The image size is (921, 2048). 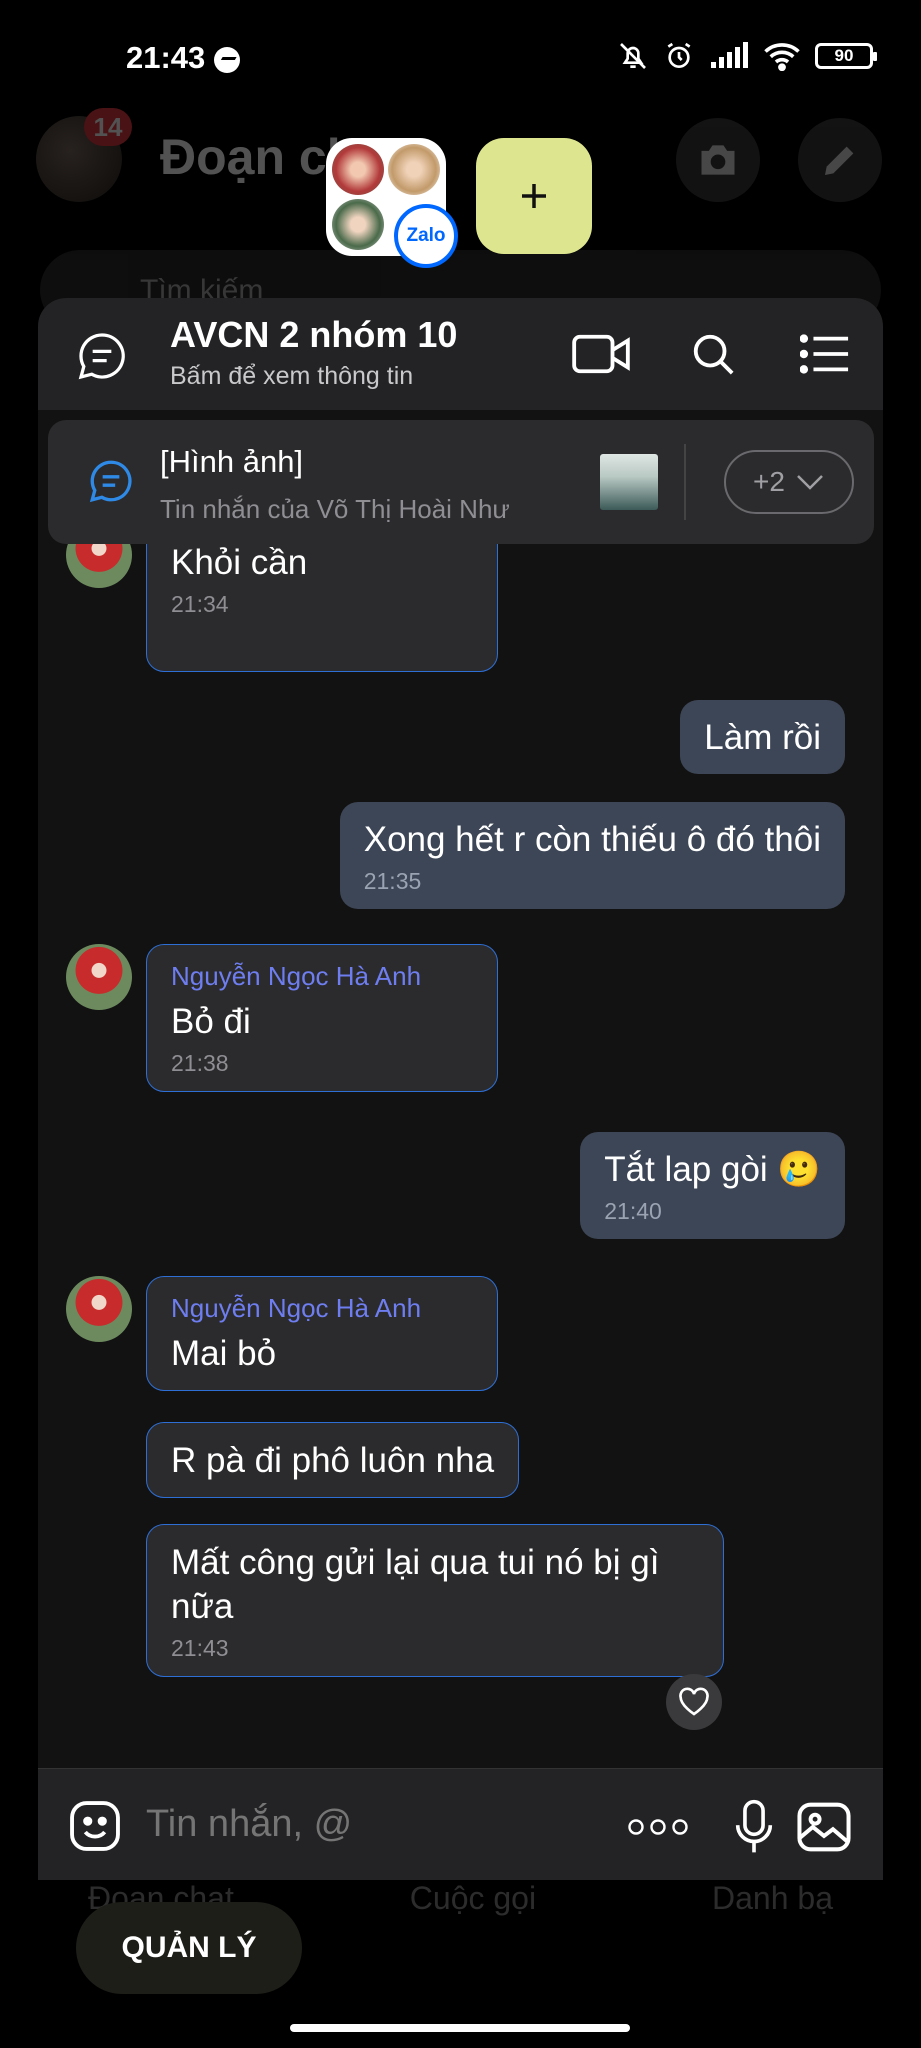 What do you see at coordinates (629, 482) in the screenshot?
I see `pinned-image-thumbnail` at bounding box center [629, 482].